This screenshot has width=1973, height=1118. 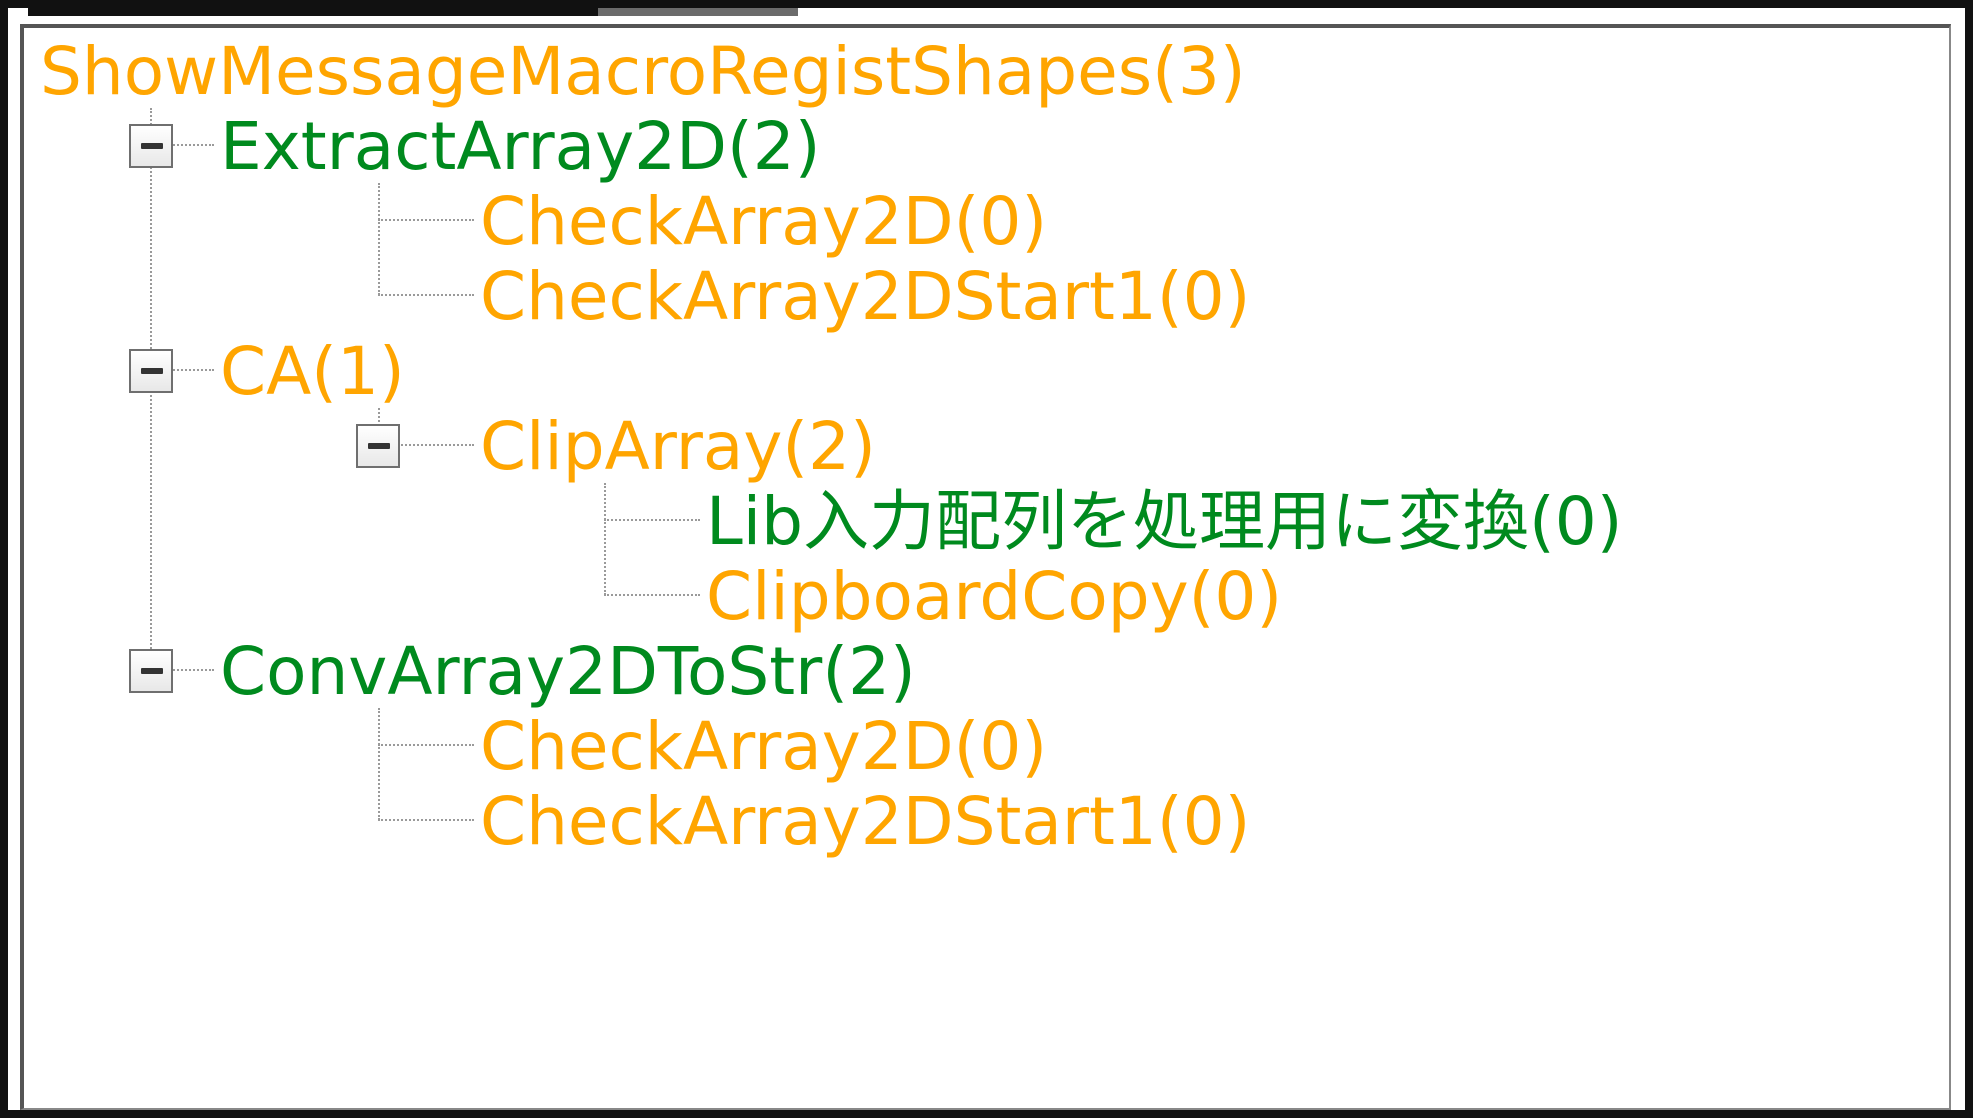 What do you see at coordinates (994, 597) in the screenshot?
I see `tree-node-clipboardcopy: ClipboardCopy(0)` at bounding box center [994, 597].